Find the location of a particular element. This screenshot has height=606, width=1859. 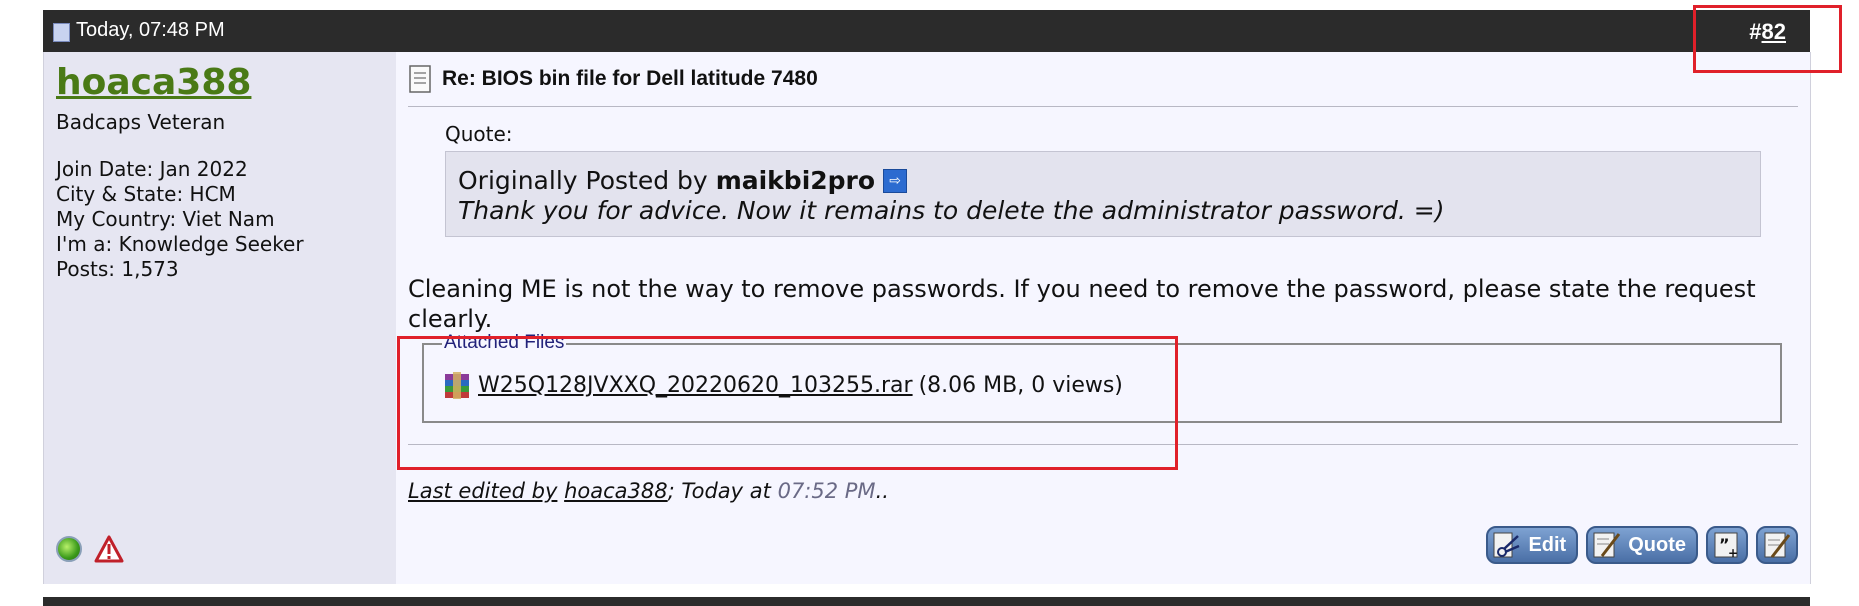

post-action-buttons: Edit Quote ” + is located at coordinates (1642, 545).